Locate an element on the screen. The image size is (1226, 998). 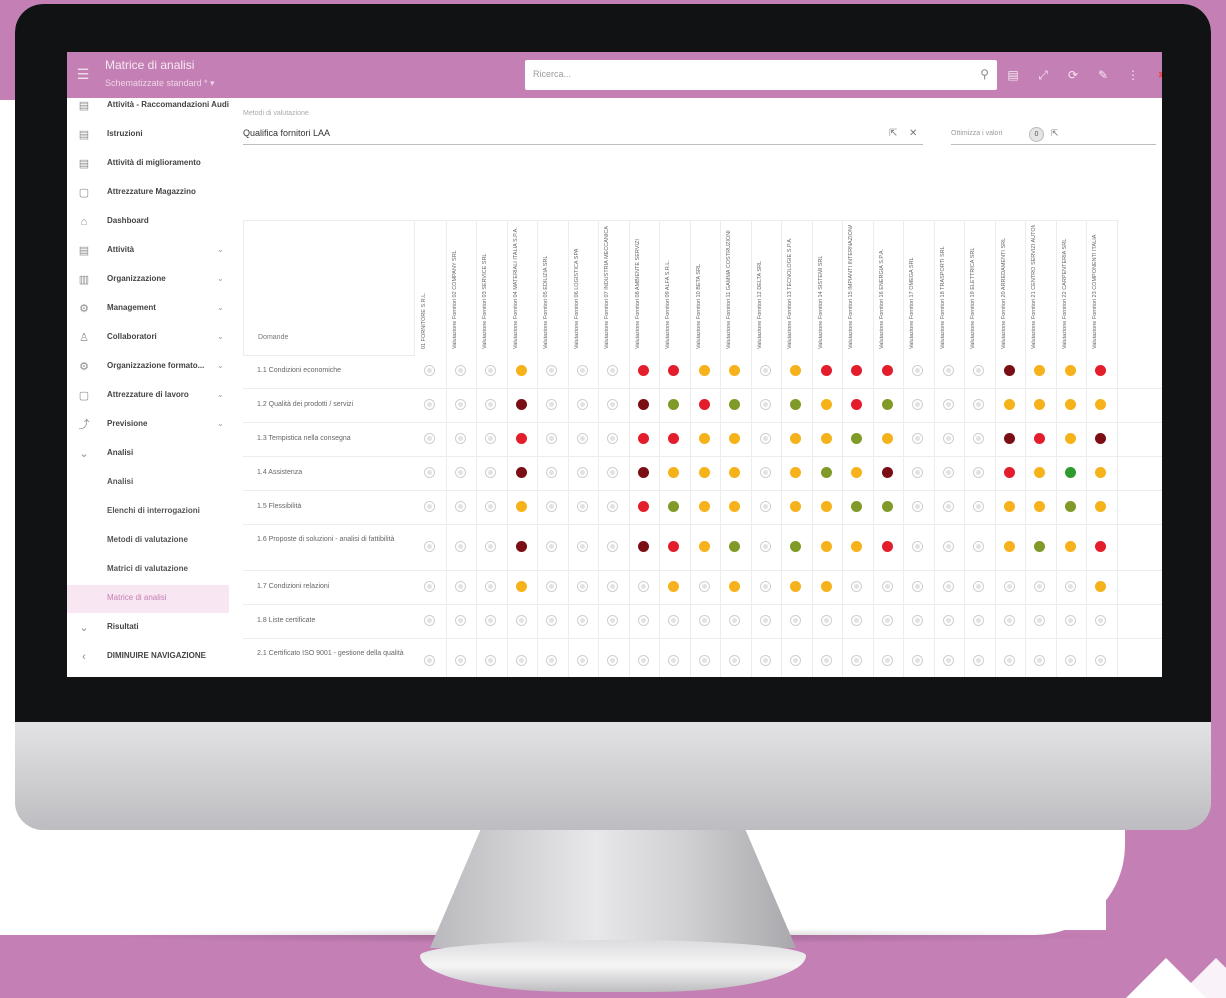
sidebar-item: ⌄ Analisi is located at coordinates (148, 454).